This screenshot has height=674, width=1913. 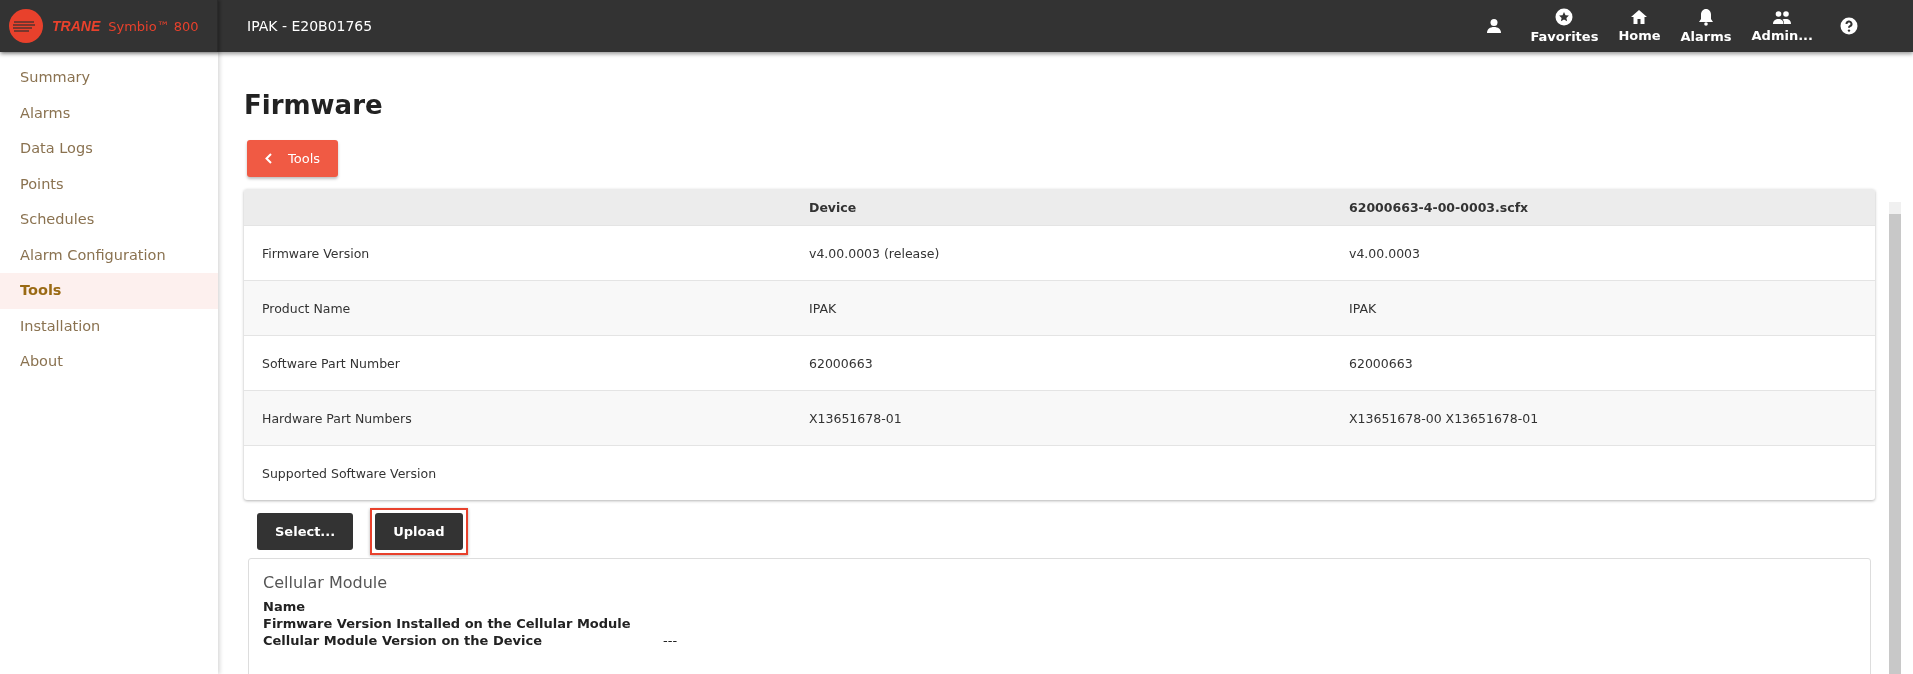 What do you see at coordinates (1564, 26) in the screenshot?
I see `favorites-button: Favorites` at bounding box center [1564, 26].